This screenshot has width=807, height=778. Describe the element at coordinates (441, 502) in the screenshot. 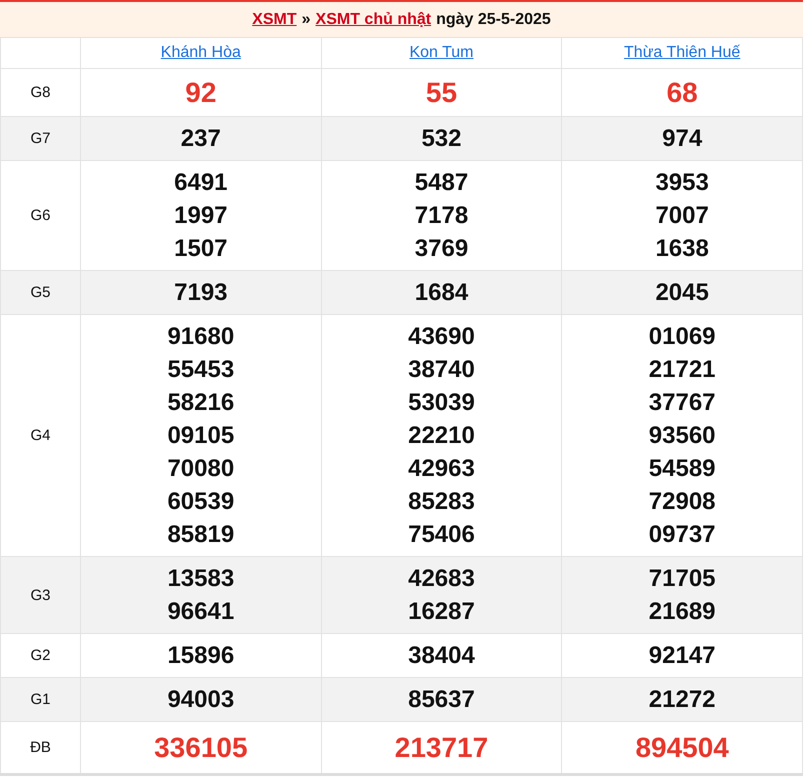

I see `result-number: 85283` at that location.